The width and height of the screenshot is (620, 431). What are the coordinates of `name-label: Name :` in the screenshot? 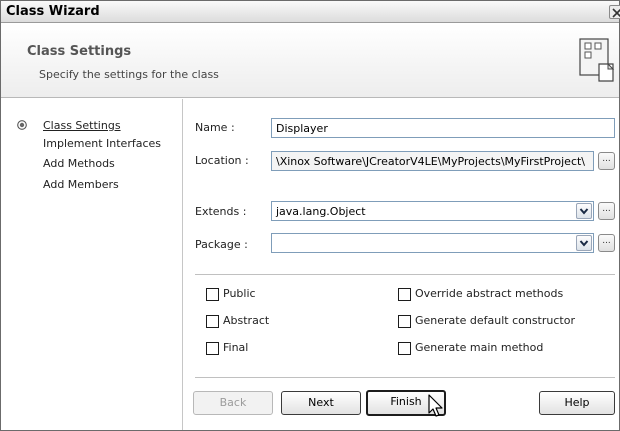 It's located at (215, 127).